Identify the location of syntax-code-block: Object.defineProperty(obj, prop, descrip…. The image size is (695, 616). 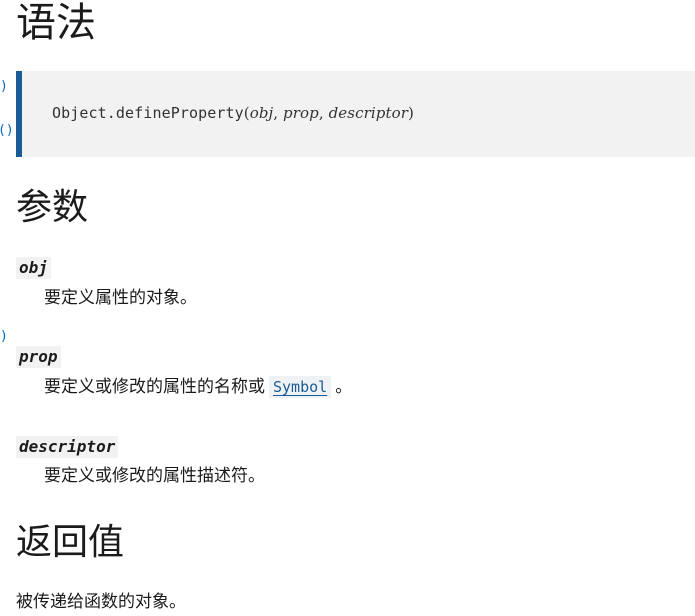
(355, 114).